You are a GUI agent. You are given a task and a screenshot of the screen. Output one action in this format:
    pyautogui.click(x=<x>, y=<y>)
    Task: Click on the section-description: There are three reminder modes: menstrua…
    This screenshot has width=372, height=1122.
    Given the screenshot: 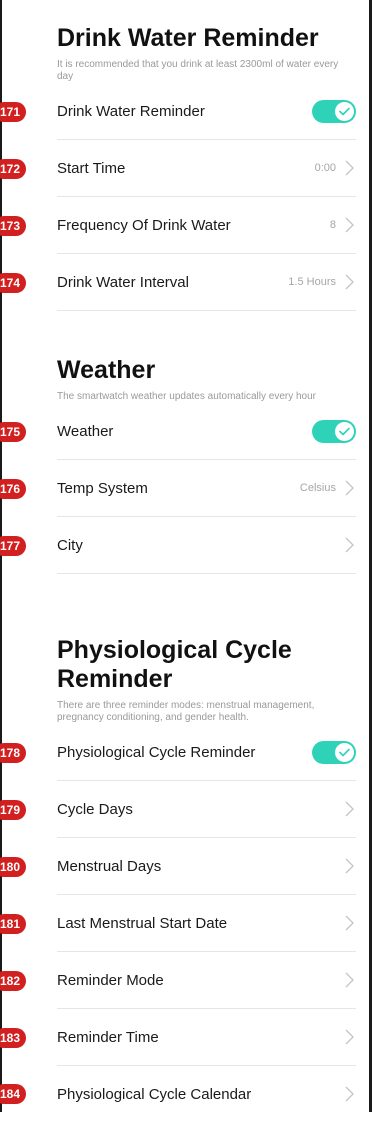 What is the action you would take?
    pyautogui.click(x=186, y=711)
    